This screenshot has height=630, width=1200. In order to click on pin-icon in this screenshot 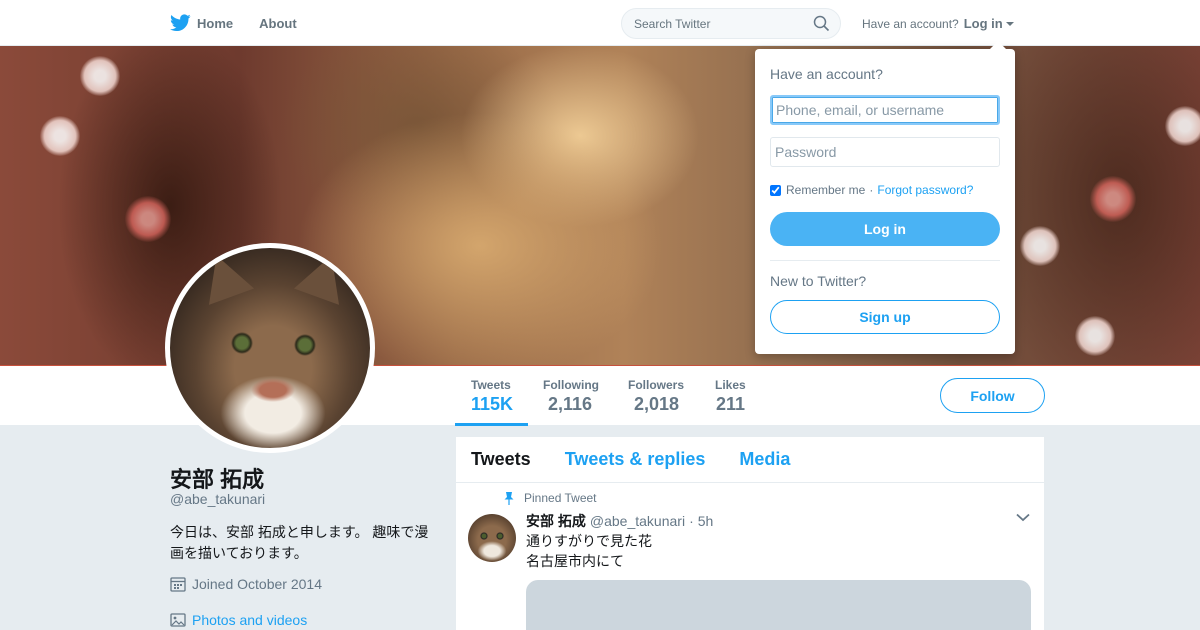, I will do `click(509, 498)`.